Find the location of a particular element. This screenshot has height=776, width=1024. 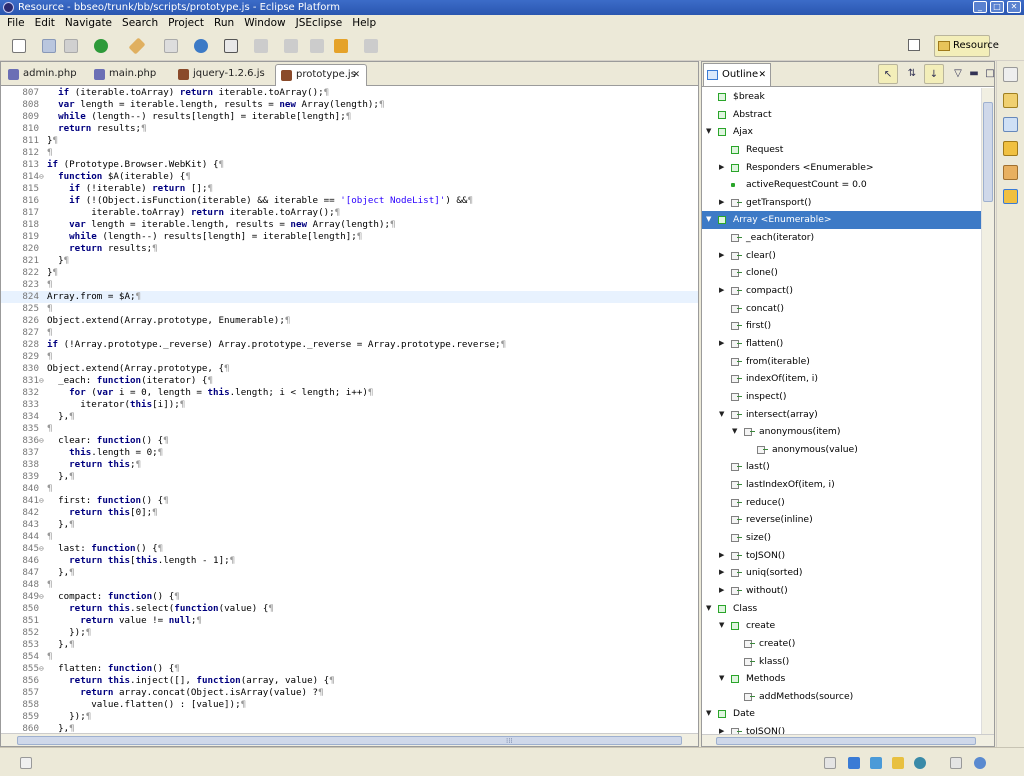

code-line: 814 ⊖ function $A(iterable) {¶ is located at coordinates (349, 177).